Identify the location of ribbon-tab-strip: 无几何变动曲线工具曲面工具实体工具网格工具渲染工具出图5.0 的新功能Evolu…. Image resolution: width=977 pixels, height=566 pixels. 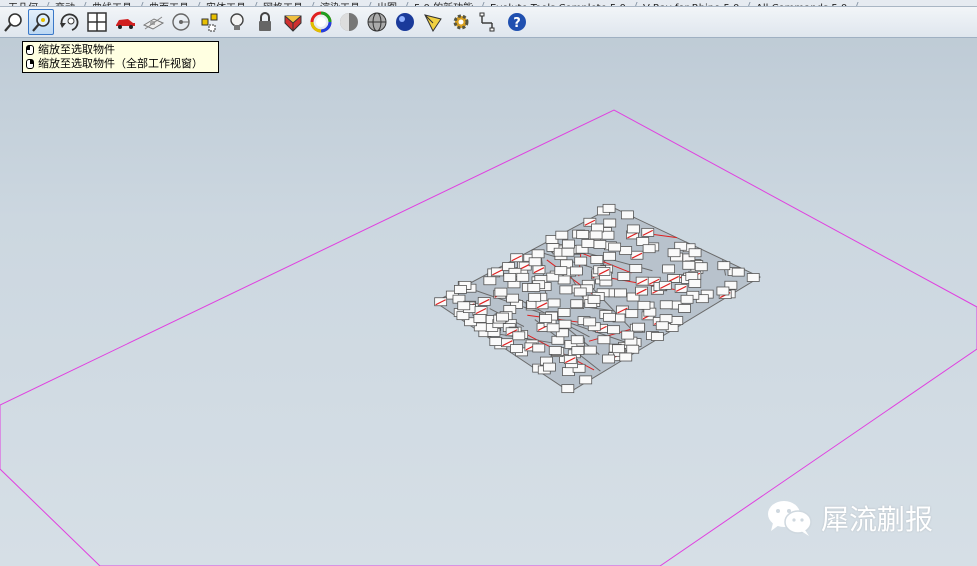
(488, 3).